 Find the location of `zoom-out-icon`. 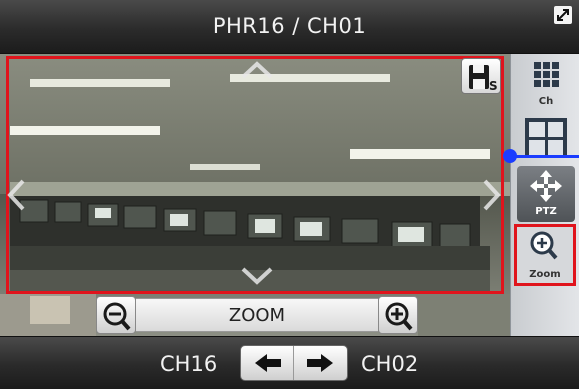

zoom-out-icon is located at coordinates (117, 316).